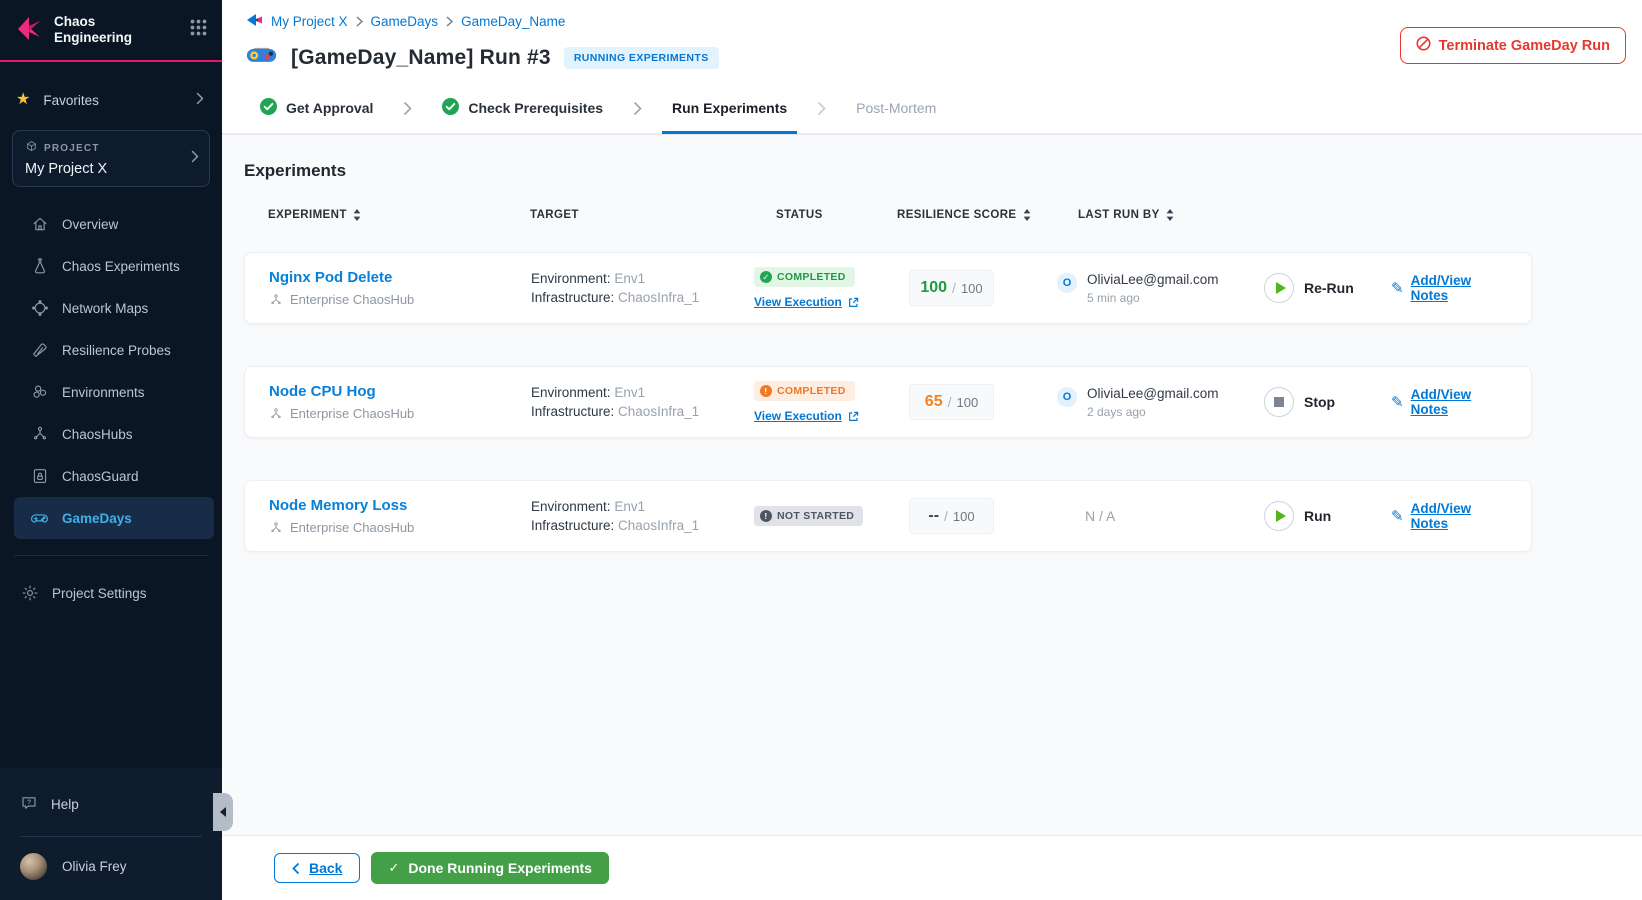  What do you see at coordinates (536, 108) in the screenshot?
I see `step-label: Check Prerequisites` at bounding box center [536, 108].